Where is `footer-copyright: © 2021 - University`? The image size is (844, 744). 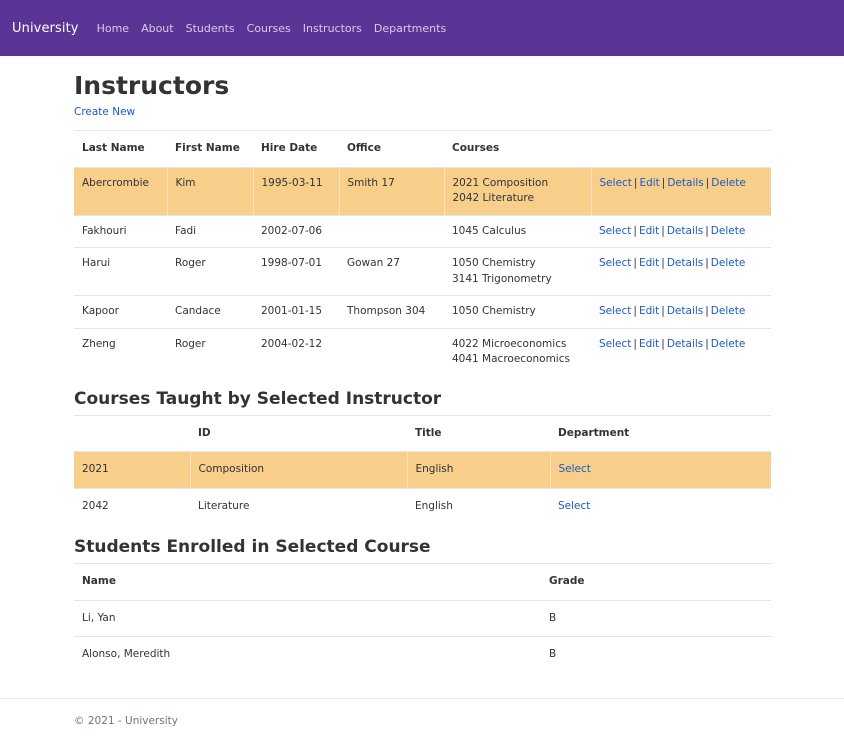 footer-copyright: © 2021 - University is located at coordinates (126, 721).